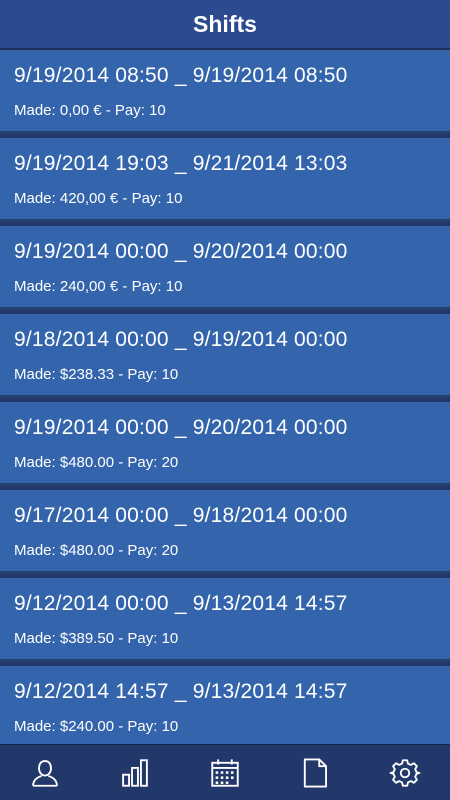 This screenshot has width=450, height=800. I want to click on shift-date-range: 9/12/2014 14:57 _ 9/13/2014 14:57, so click(181, 691).